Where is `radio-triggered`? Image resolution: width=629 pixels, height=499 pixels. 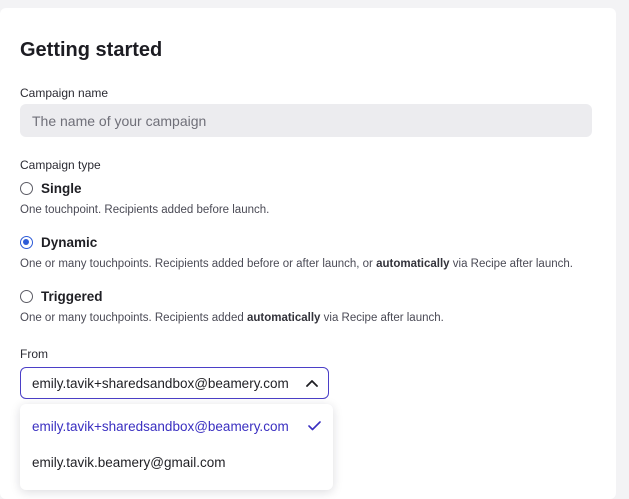 radio-triggered is located at coordinates (26, 296).